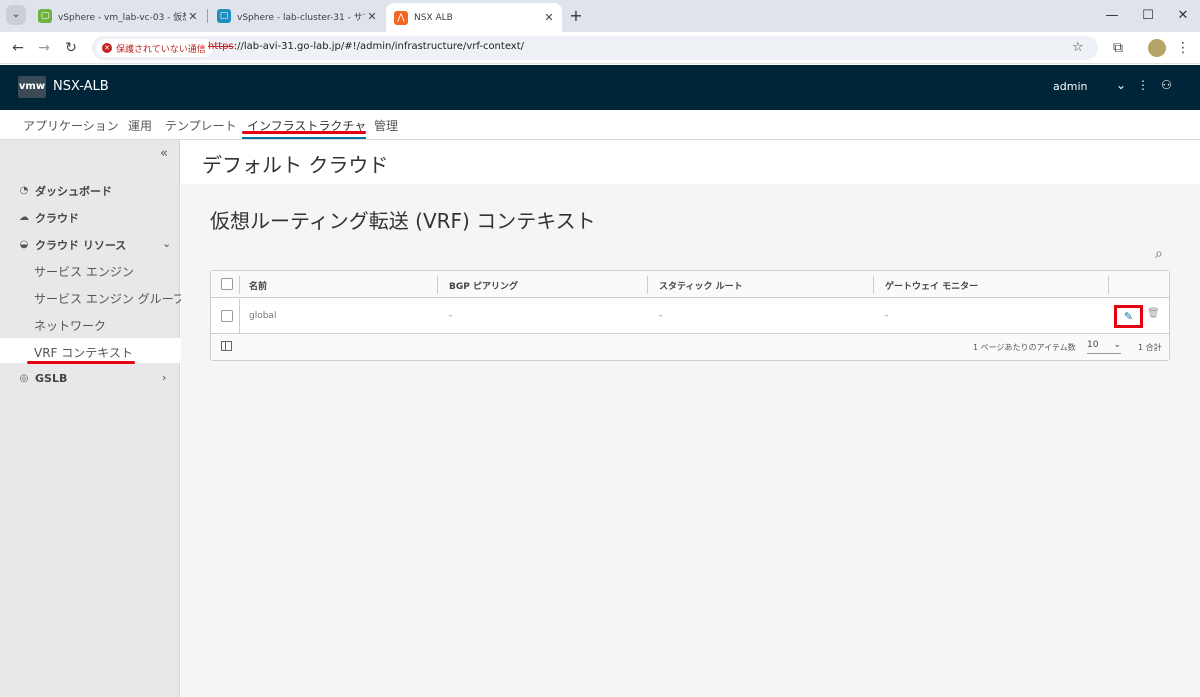 This screenshot has height=697, width=1200. I want to click on nav-administration: 管理, so click(386, 125).